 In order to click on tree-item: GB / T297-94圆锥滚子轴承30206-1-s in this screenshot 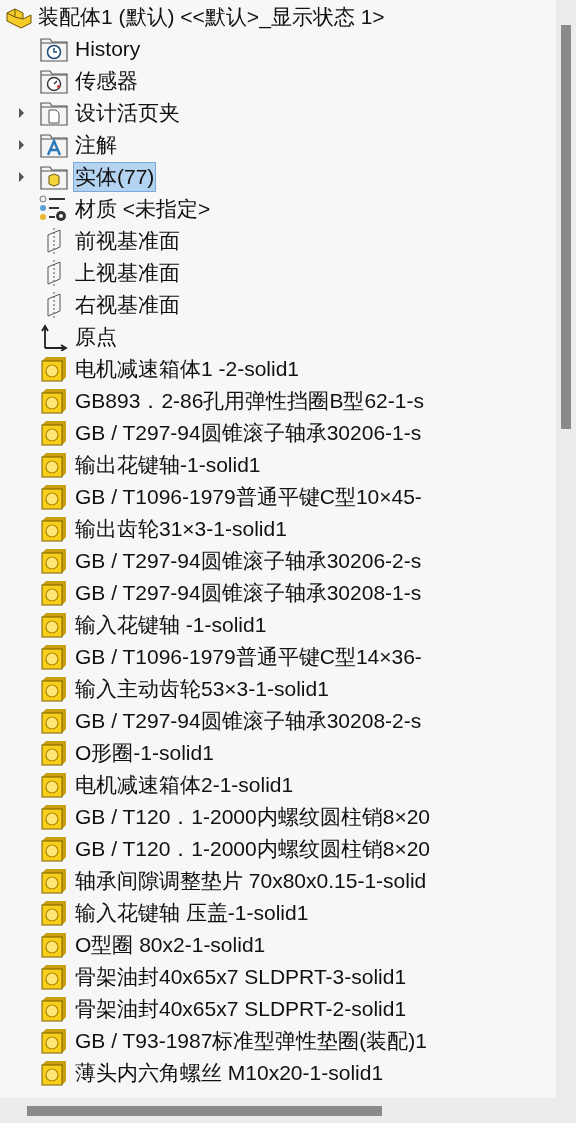, I will do `click(248, 433)`.